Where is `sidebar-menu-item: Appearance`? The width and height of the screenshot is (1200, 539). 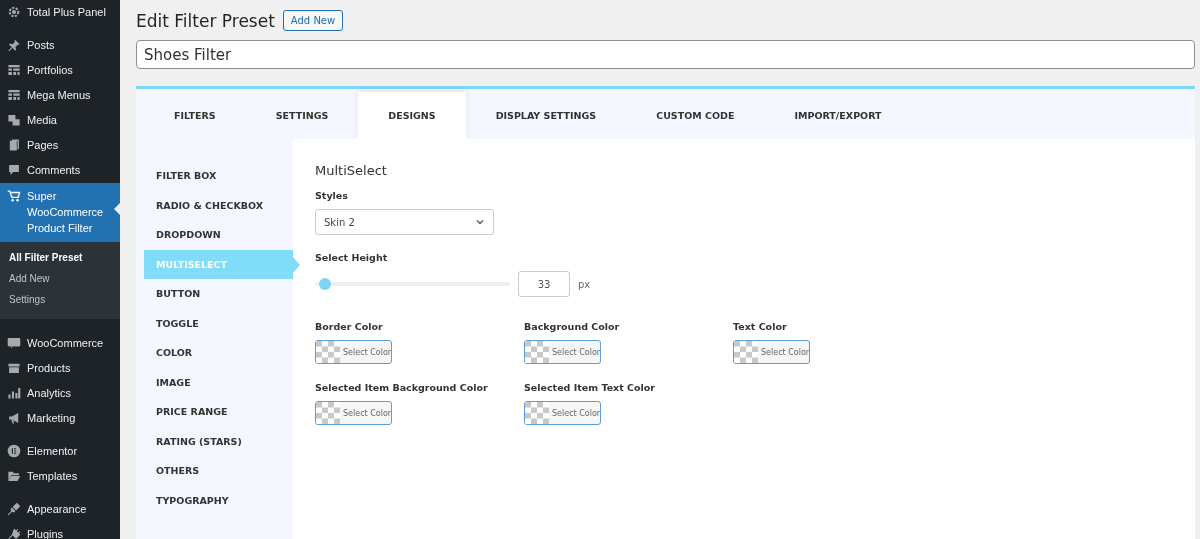 sidebar-menu-item: Appearance is located at coordinates (60, 509).